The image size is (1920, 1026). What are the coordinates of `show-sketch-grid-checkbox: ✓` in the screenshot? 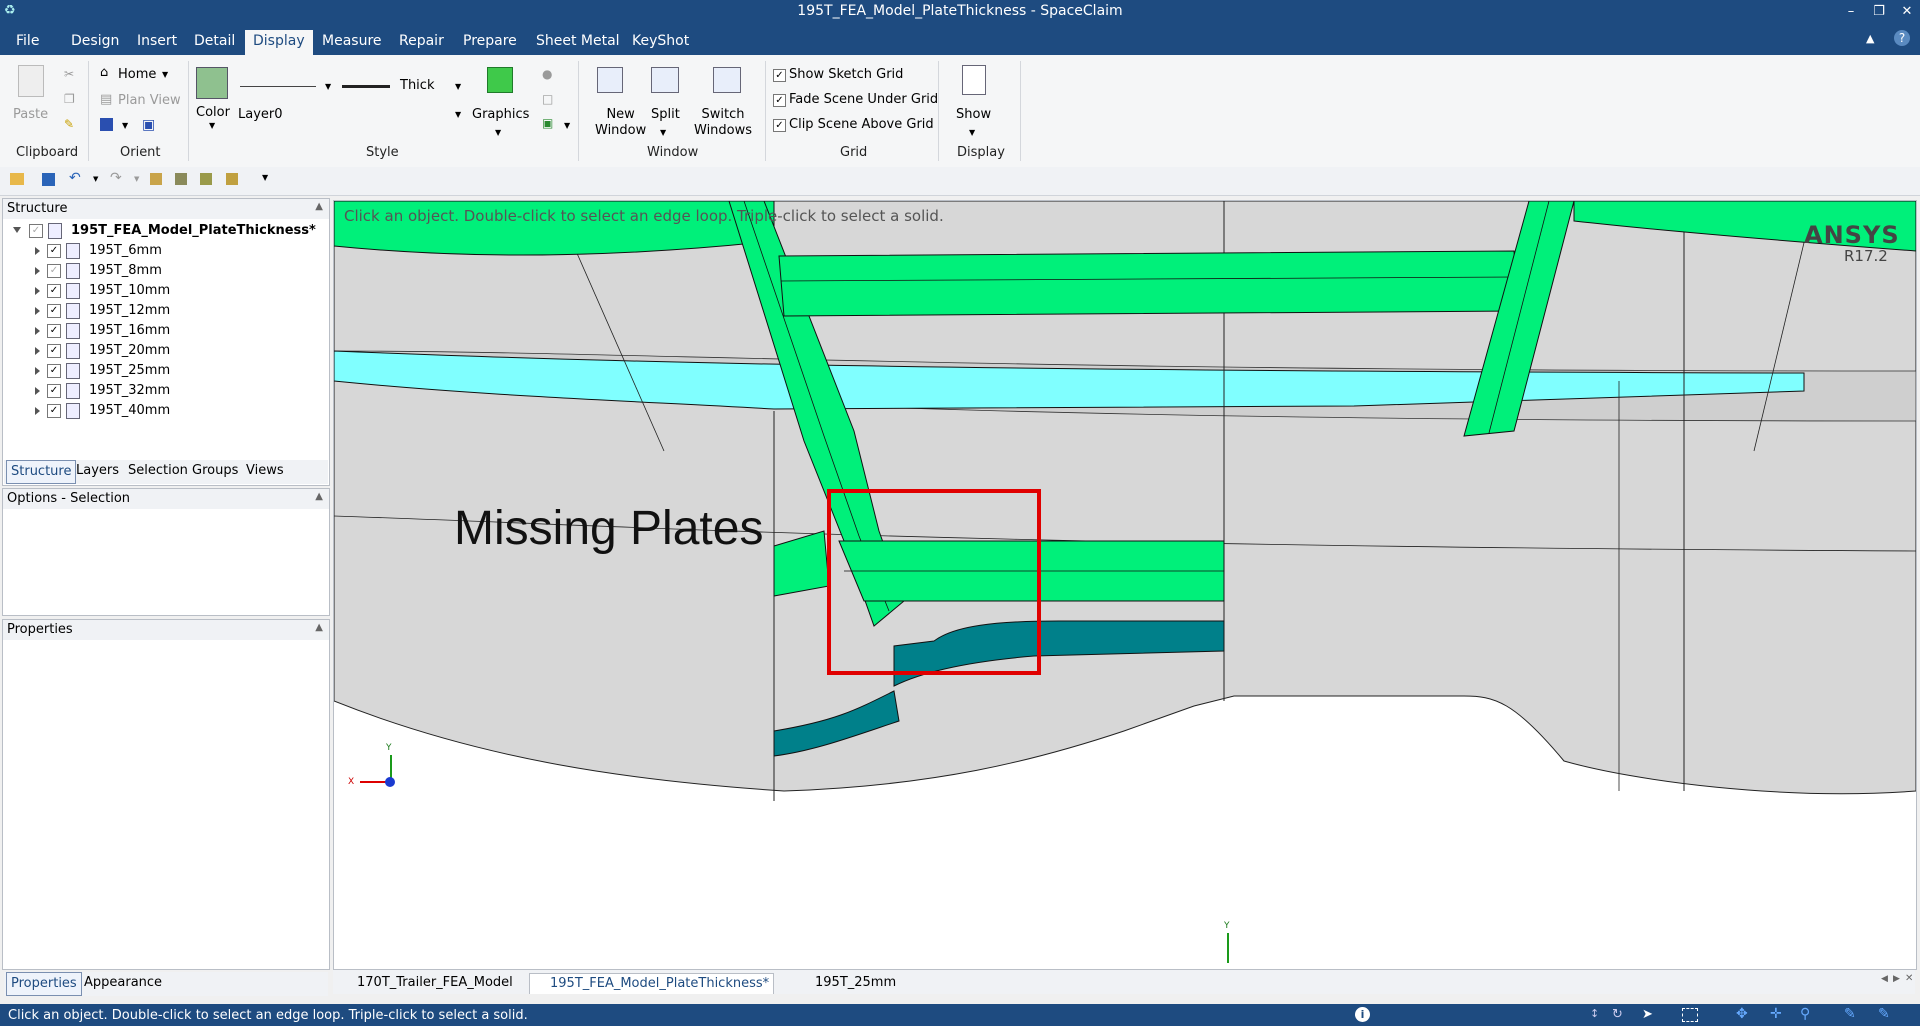 It's located at (779, 75).